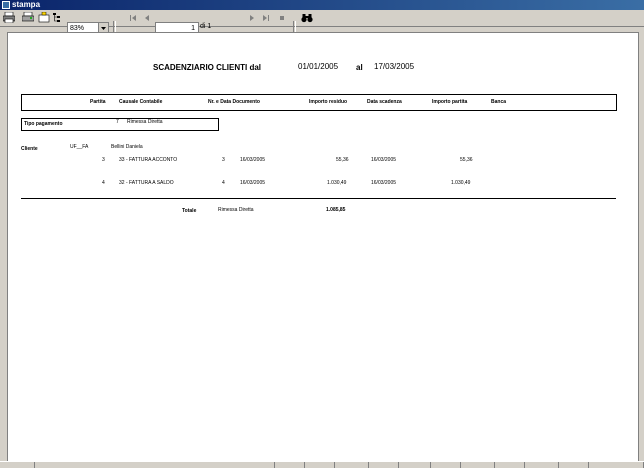  I want to click on export-icon, so click(43, 17).